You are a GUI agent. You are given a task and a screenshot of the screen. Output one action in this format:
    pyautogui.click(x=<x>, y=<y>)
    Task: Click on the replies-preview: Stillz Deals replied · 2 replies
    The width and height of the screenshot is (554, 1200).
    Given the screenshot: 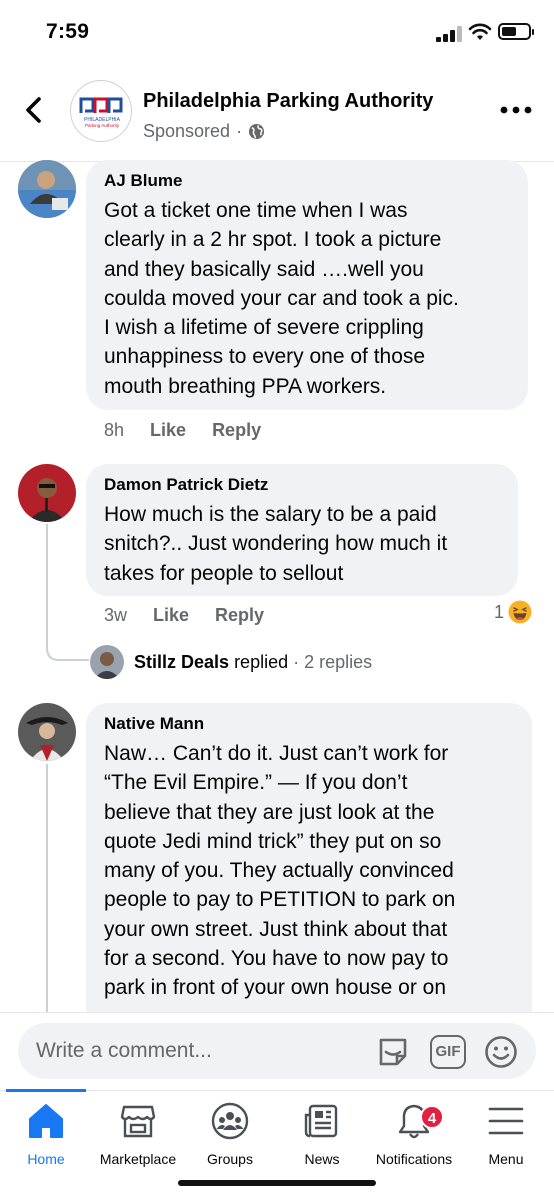 What is the action you would take?
    pyautogui.click(x=231, y=662)
    